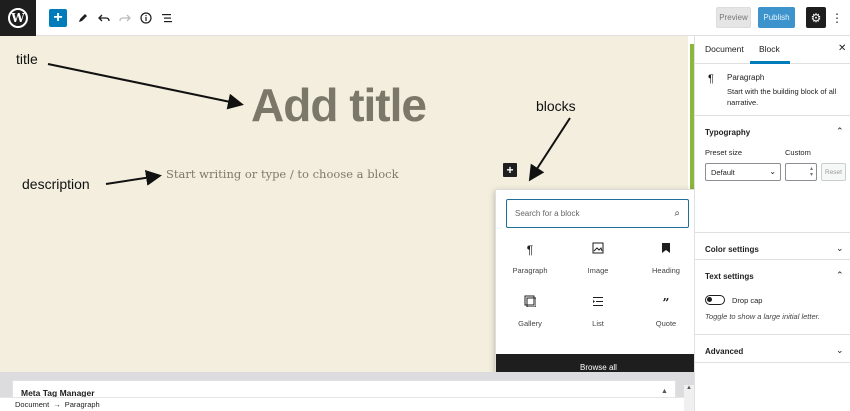  Describe the element at coordinates (801, 172) in the screenshot. I see `custom-size-input: ▴ ▾` at that location.